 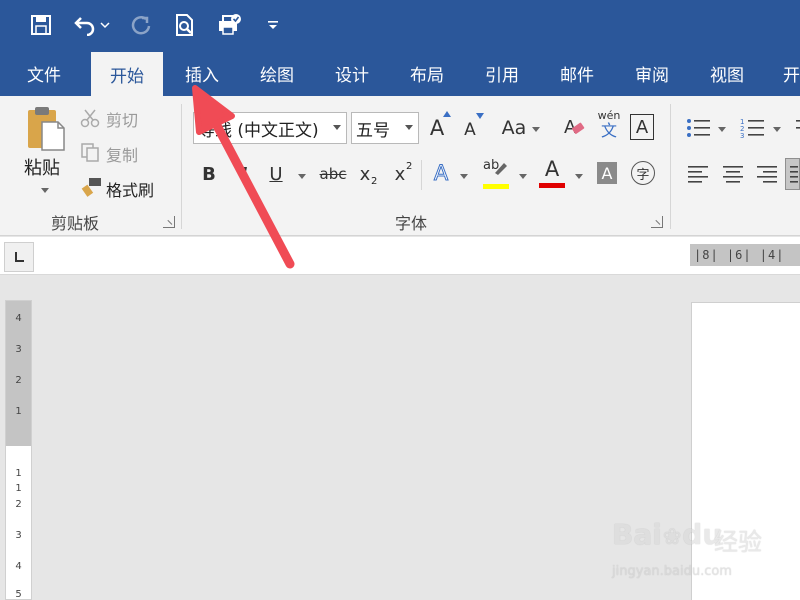 I want to click on strikethrough-button: abc, so click(x=333, y=174).